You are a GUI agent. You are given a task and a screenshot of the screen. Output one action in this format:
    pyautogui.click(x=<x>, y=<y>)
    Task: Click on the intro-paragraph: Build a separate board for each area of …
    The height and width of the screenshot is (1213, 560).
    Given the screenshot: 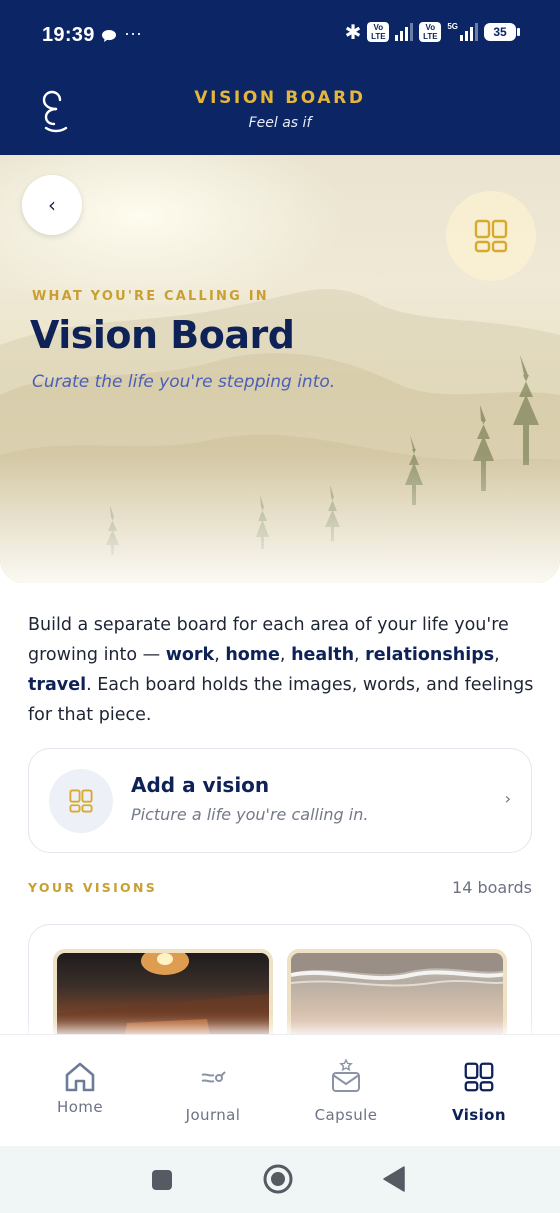 What is the action you would take?
    pyautogui.click(x=283, y=670)
    